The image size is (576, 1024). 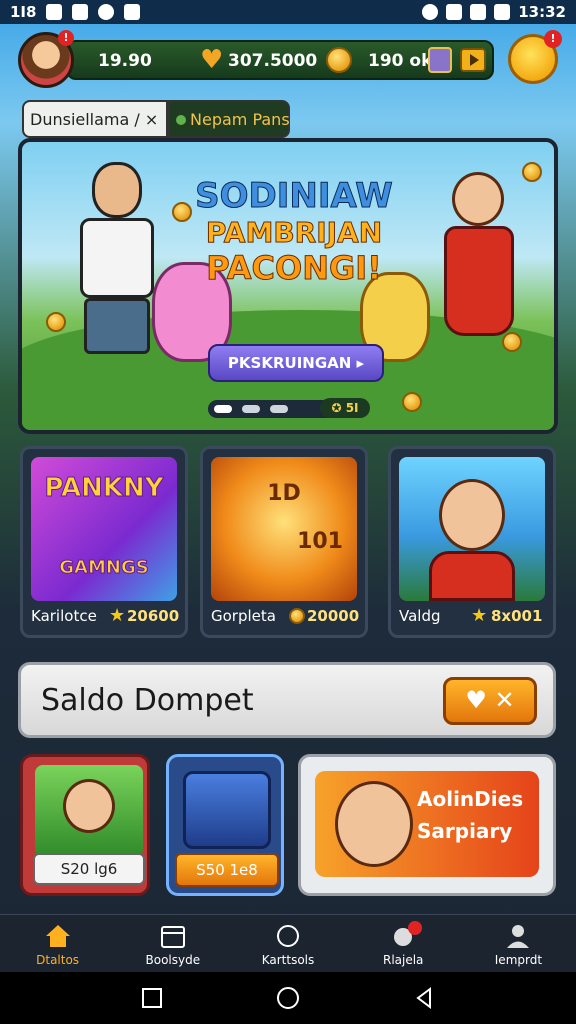 What do you see at coordinates (66, 38) in the screenshot?
I see `avatar-badge: !` at bounding box center [66, 38].